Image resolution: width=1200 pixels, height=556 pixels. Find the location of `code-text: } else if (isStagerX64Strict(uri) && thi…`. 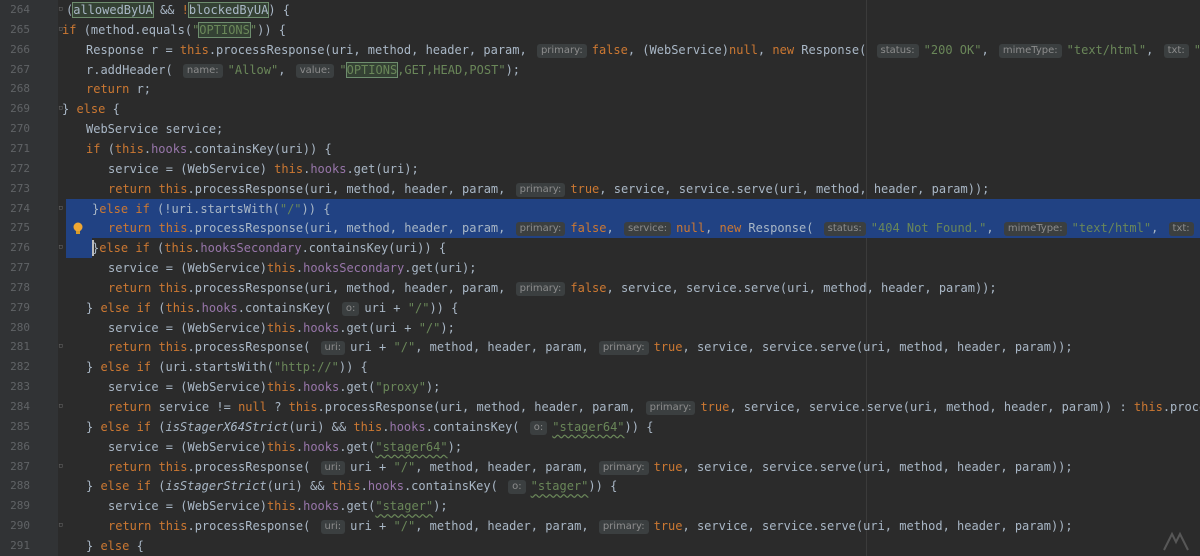

code-text: } else if (isStagerX64Strict(uri) && thi… is located at coordinates (369, 427).